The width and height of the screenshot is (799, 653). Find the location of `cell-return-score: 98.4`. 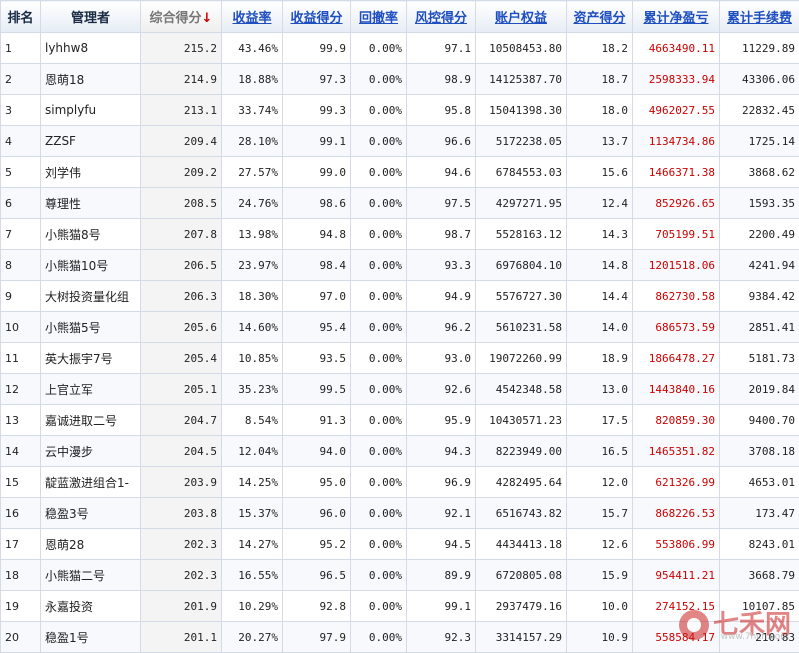

cell-return-score: 98.4 is located at coordinates (317, 265).